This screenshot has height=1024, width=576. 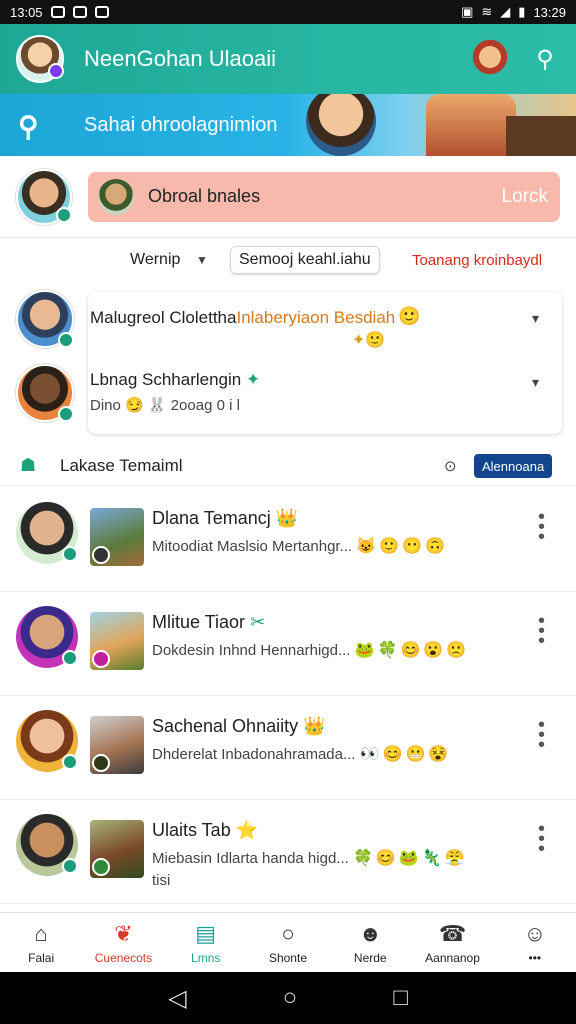 What do you see at coordinates (247, 830) in the screenshot?
I see `tag-icon: ⭐` at bounding box center [247, 830].